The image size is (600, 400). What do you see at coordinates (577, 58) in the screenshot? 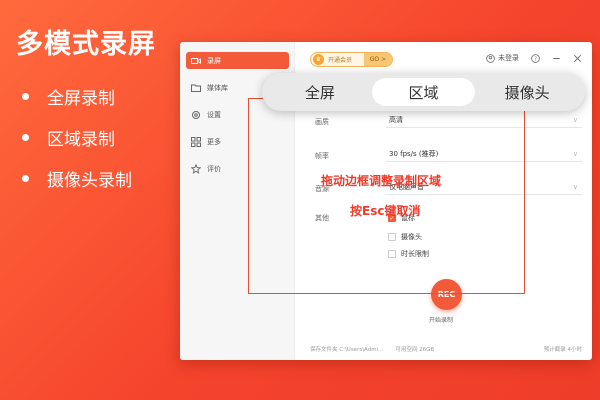
I see `close-icon` at bounding box center [577, 58].